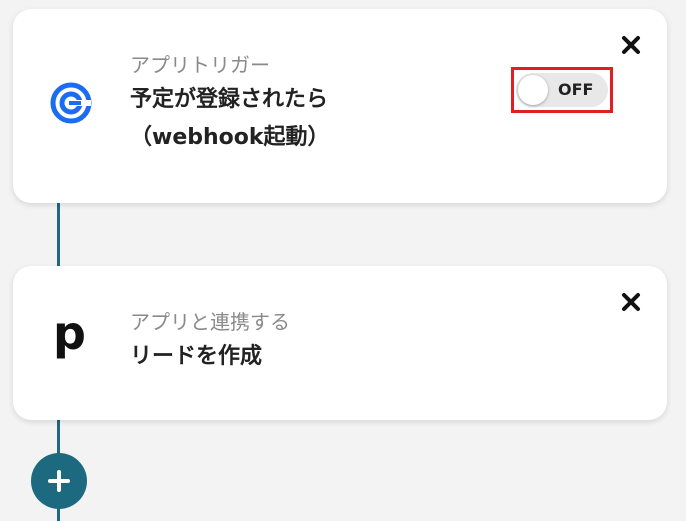 The image size is (686, 521). Describe the element at coordinates (210, 322) in the screenshot. I see `action-subtitle: アプリと連携する` at that location.